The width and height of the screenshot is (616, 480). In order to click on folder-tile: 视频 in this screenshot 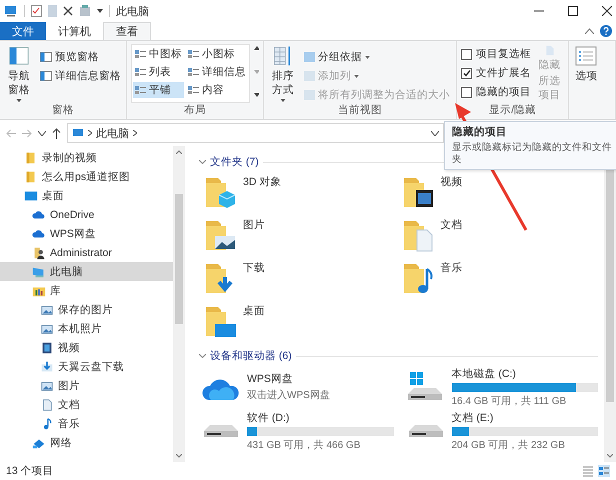, I will do `click(499, 192)`.